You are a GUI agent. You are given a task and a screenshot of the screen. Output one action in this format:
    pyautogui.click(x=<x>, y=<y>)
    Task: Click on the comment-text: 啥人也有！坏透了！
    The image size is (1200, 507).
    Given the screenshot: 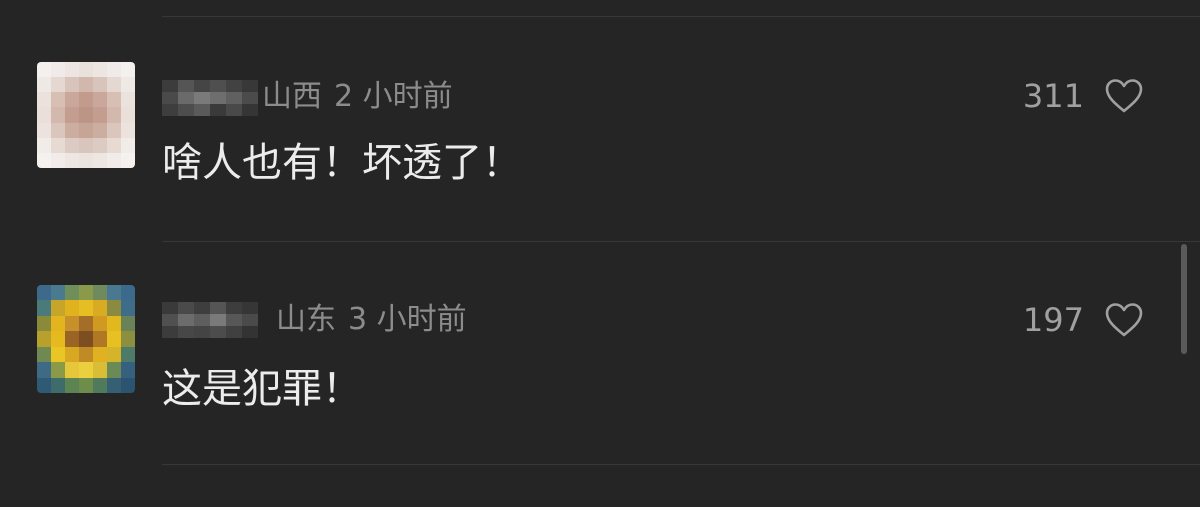 What is the action you would take?
    pyautogui.click(x=342, y=163)
    